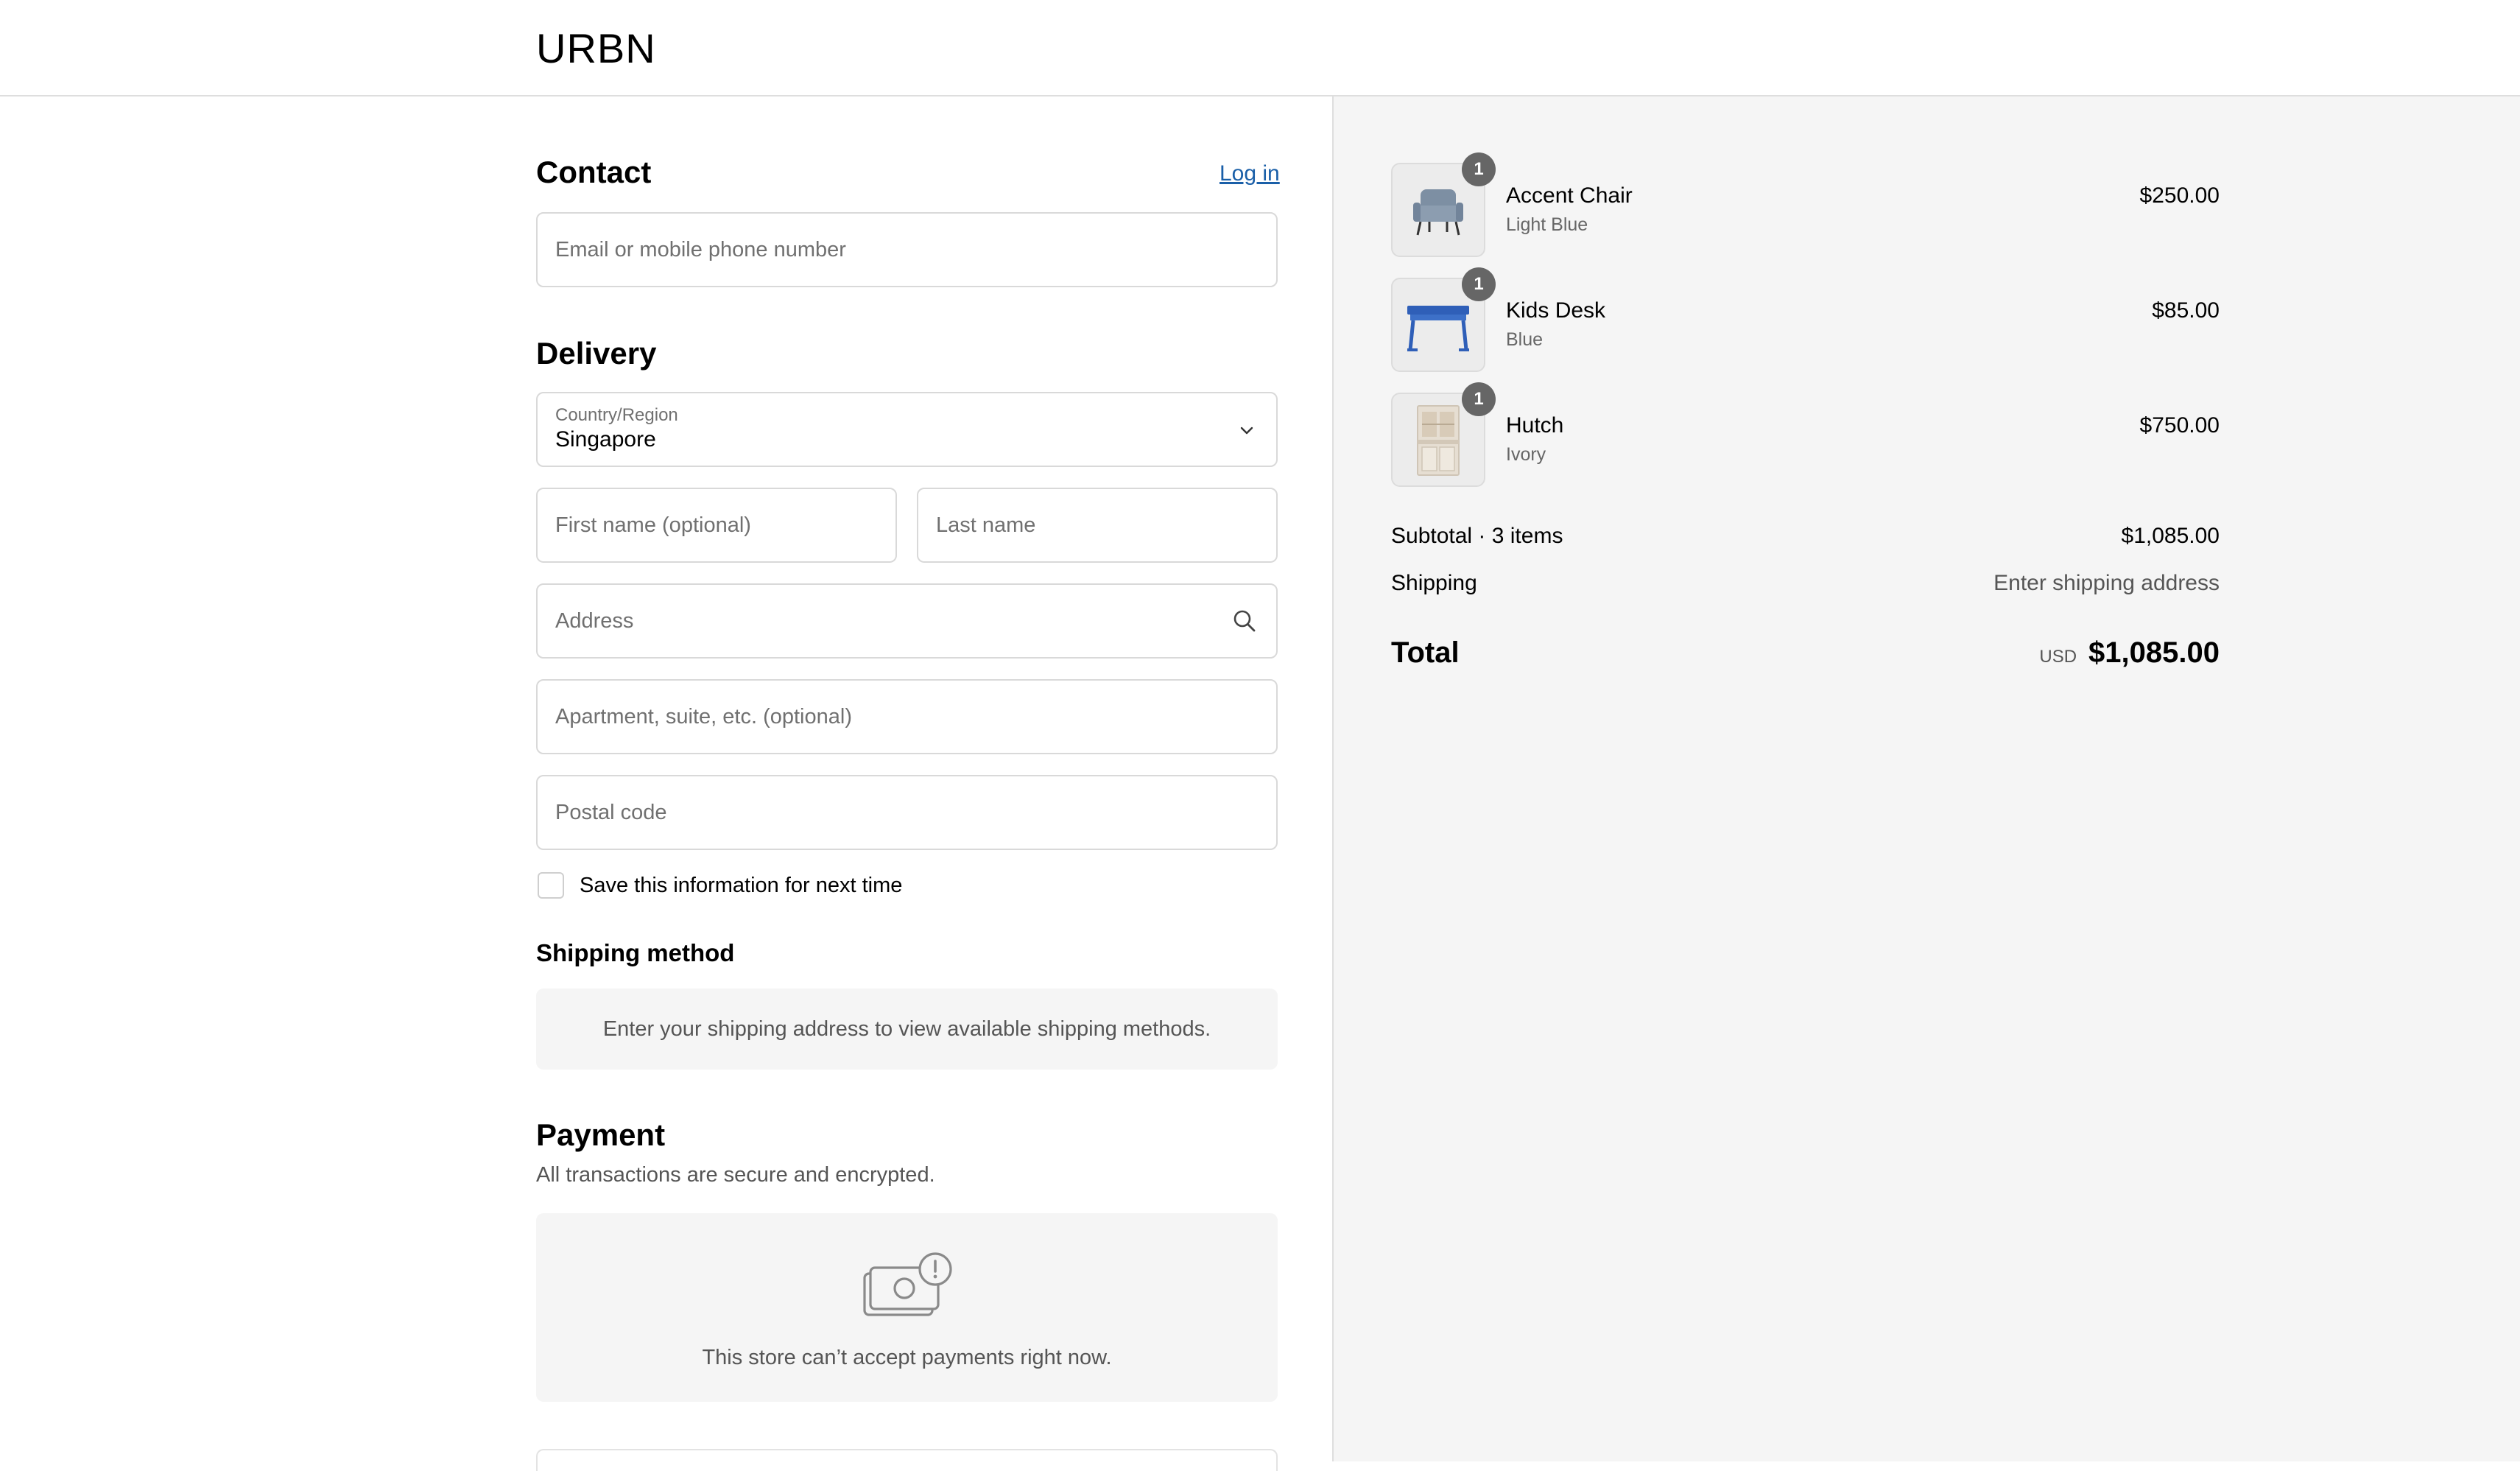 This screenshot has height=1471, width=2520. Describe the element at coordinates (907, 429) in the screenshot. I see `country-select: Country/Region Singapore` at that location.